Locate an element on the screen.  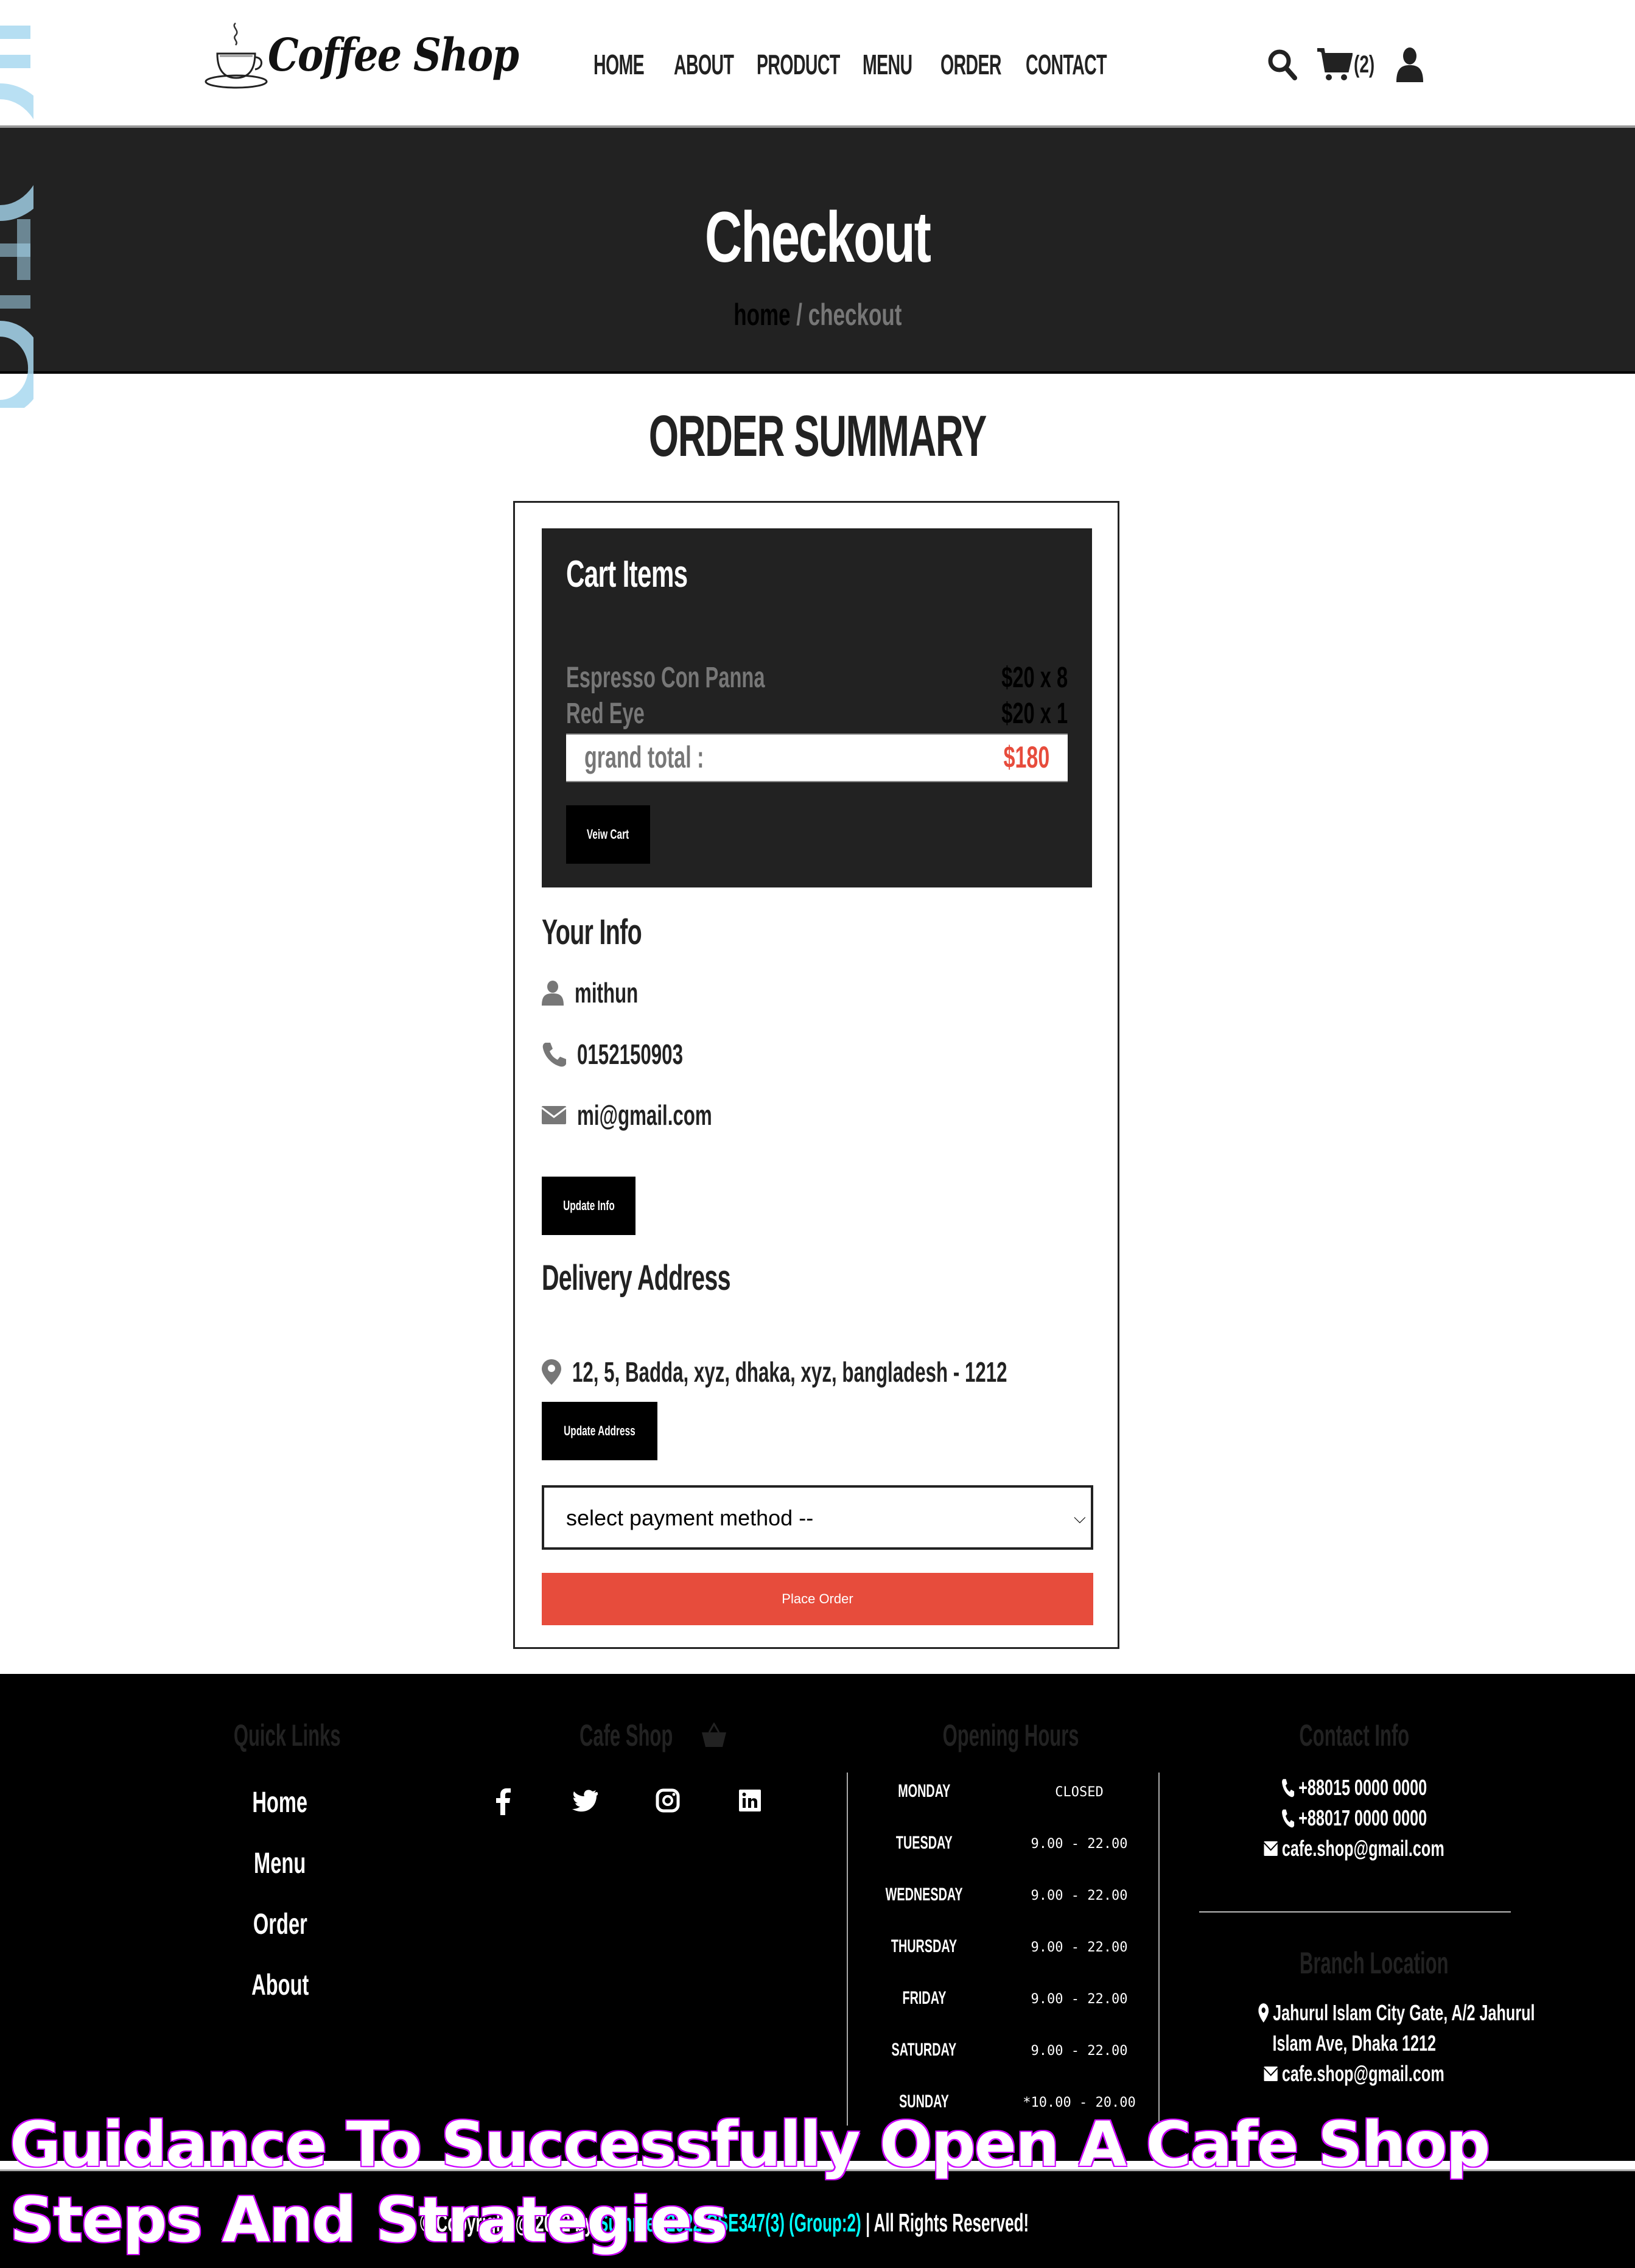
hours-row: THURSDAY 9.00 - 22.00 is located at coordinates (1009, 1946).